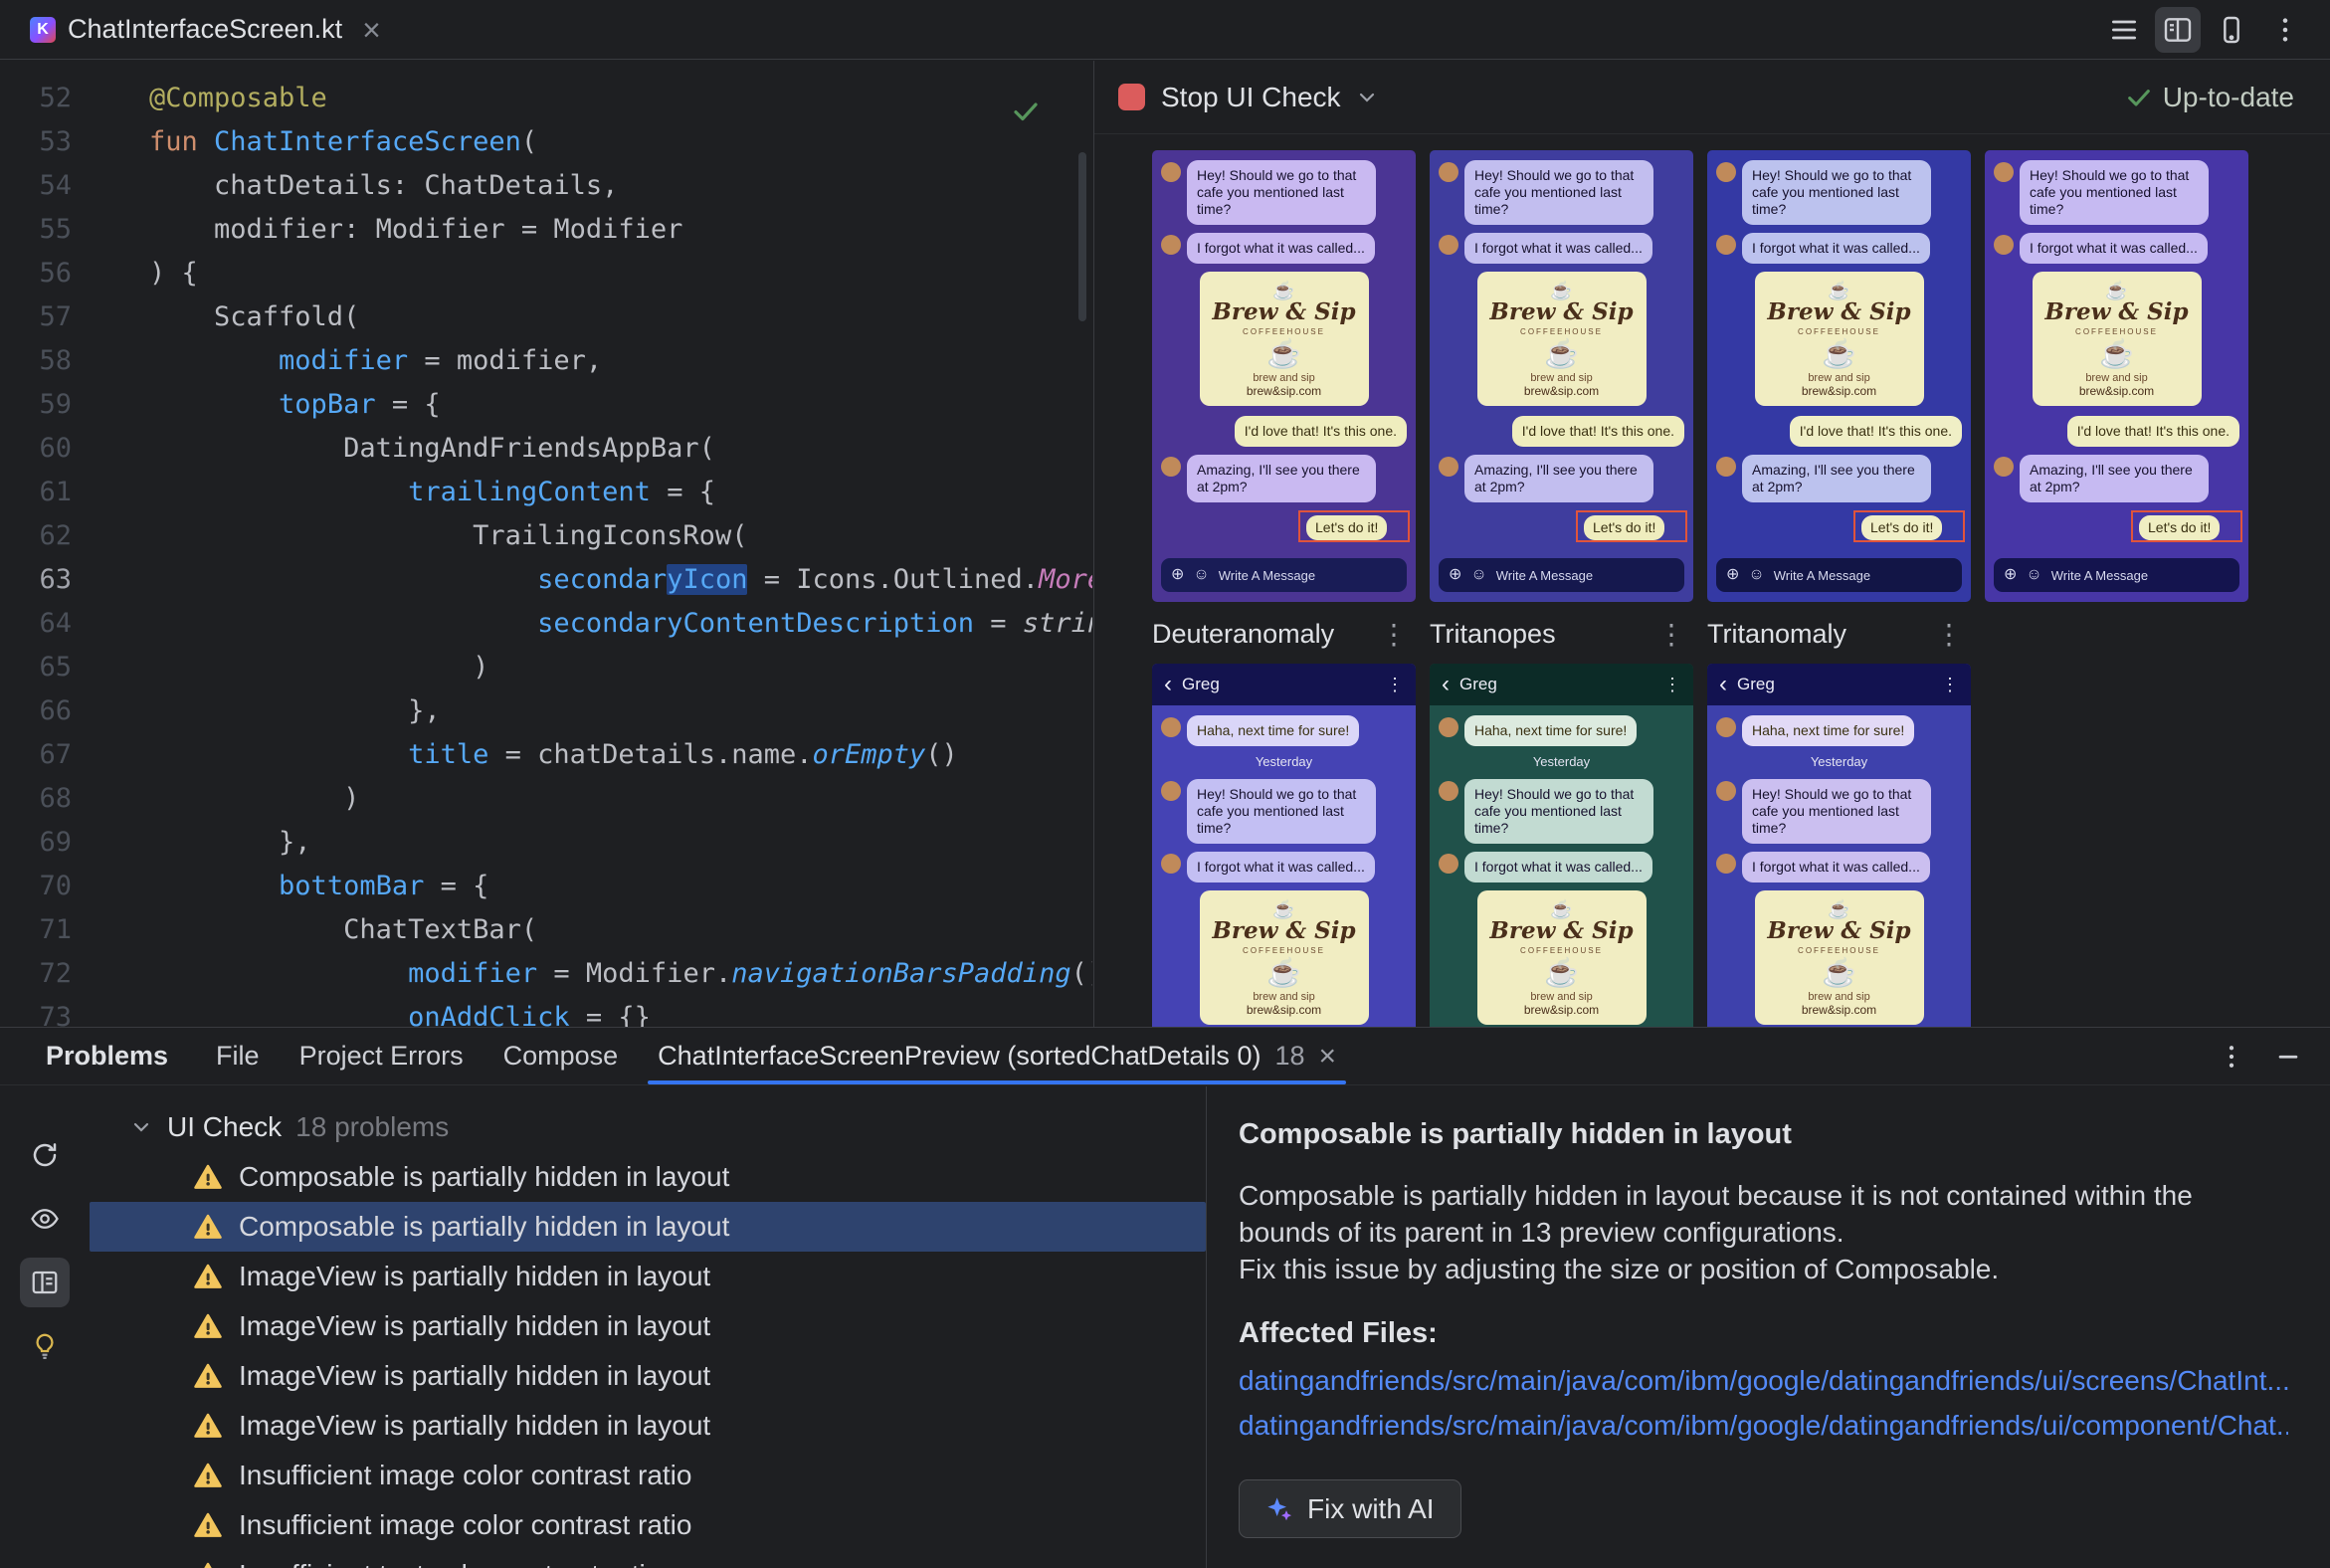  I want to click on rerun-check-icon, so click(45, 1155).